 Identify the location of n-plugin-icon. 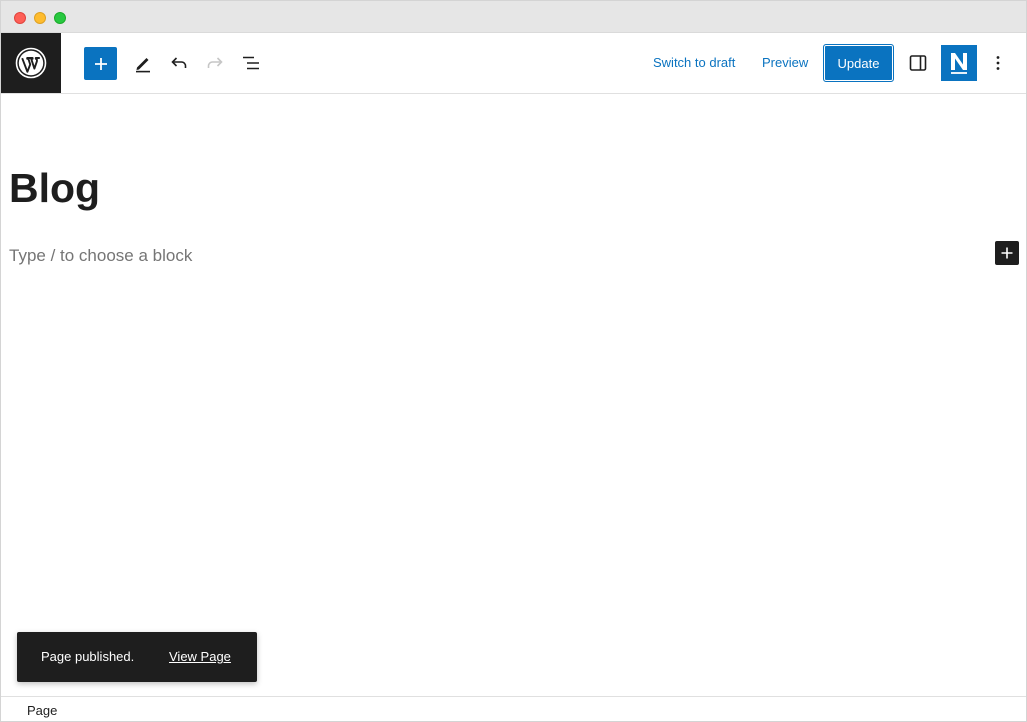
(959, 63).